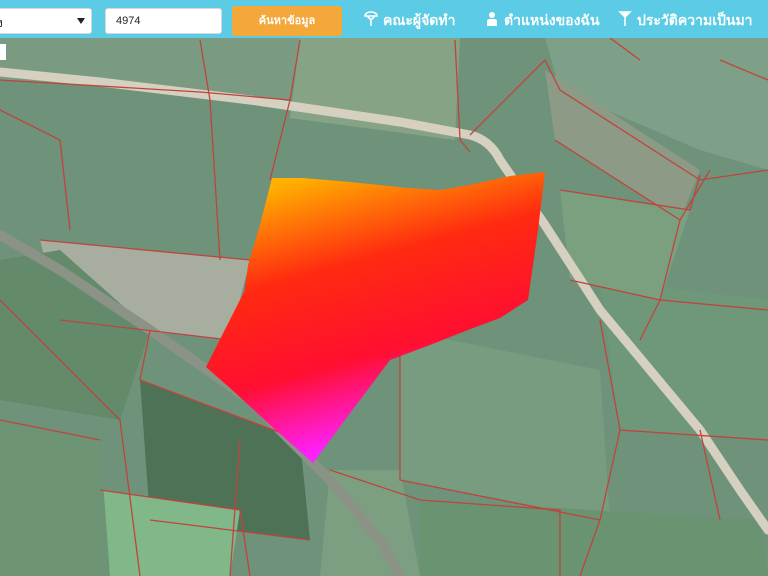  Describe the element at coordinates (46, 21) in the screenshot. I see `district-select: ง` at that location.